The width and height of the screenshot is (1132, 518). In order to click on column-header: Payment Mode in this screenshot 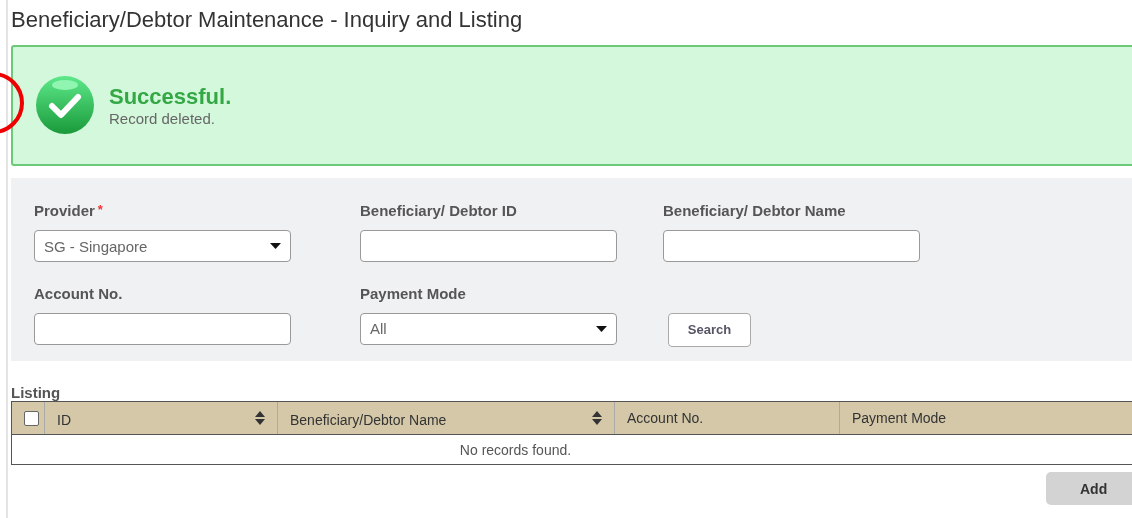, I will do `click(985, 418)`.